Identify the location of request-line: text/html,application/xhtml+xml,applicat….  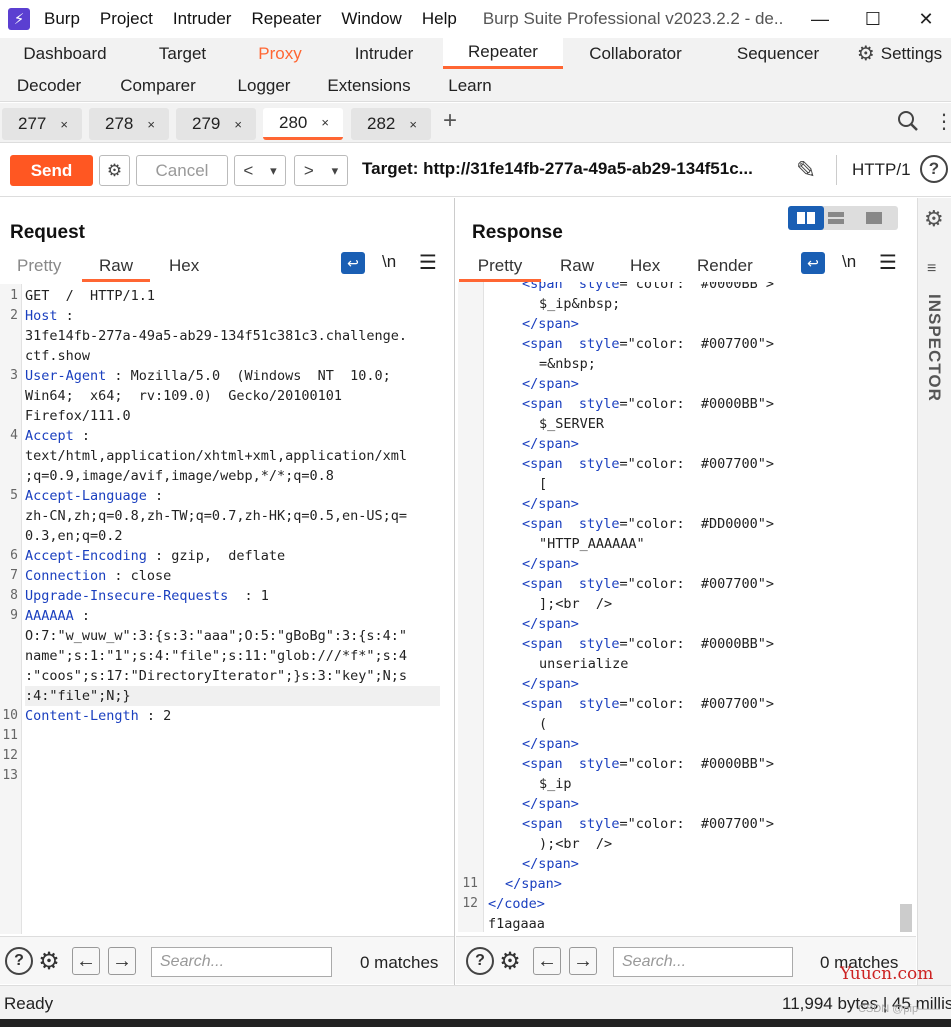
(216, 456).